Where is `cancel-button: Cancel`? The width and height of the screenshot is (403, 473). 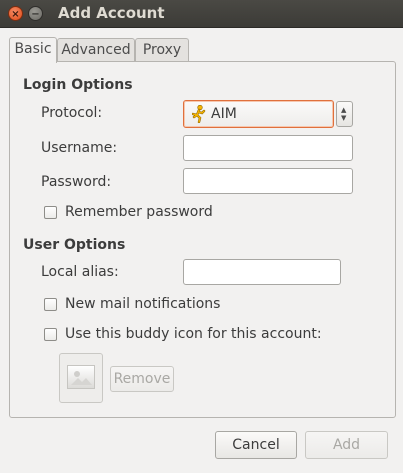
cancel-button: Cancel is located at coordinates (256, 445).